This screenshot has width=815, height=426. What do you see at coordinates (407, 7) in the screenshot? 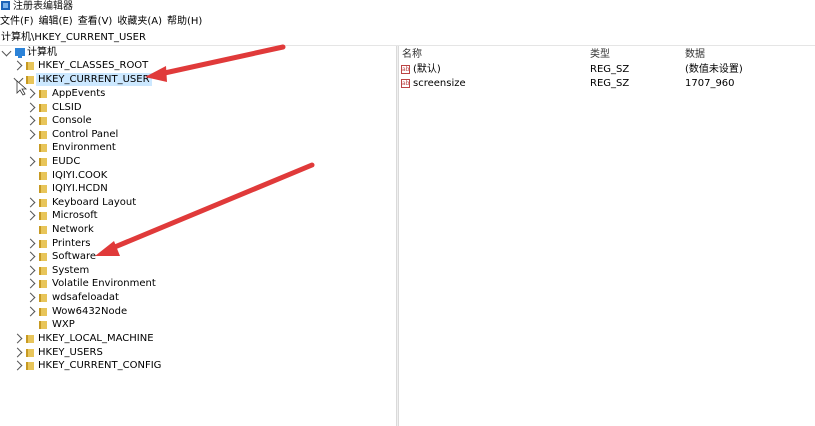
I see `title-bar: 注册表编辑器` at bounding box center [407, 7].